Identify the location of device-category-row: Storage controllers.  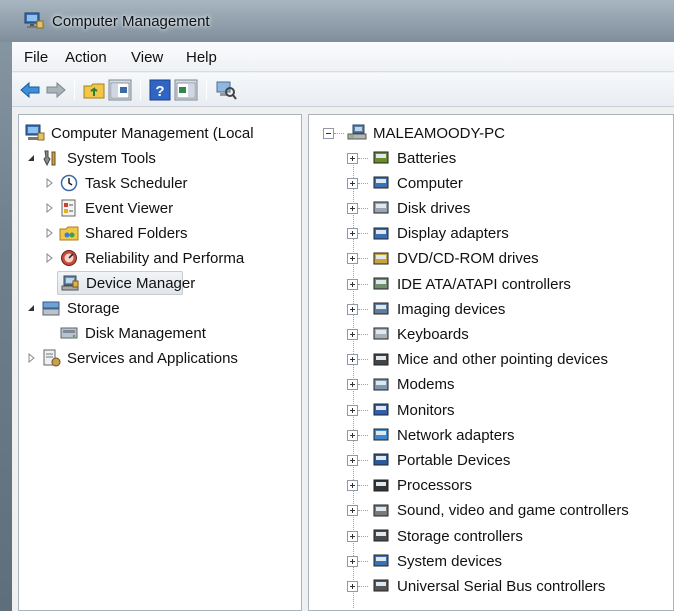
(435, 536).